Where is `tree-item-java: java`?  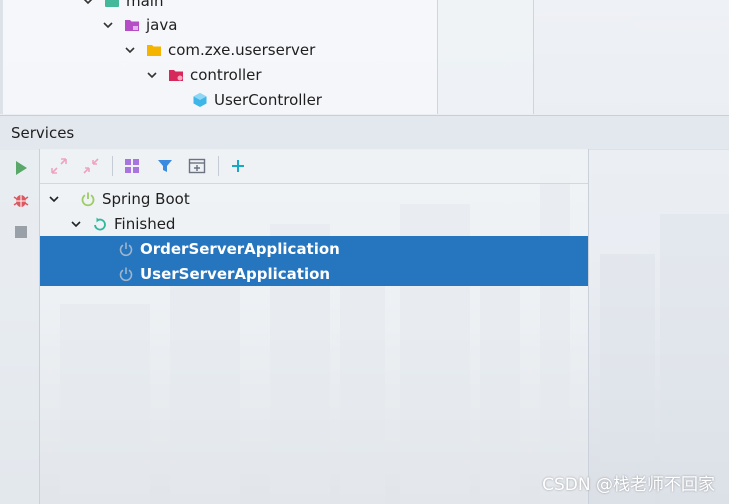 tree-item-java: java is located at coordinates (139, 24).